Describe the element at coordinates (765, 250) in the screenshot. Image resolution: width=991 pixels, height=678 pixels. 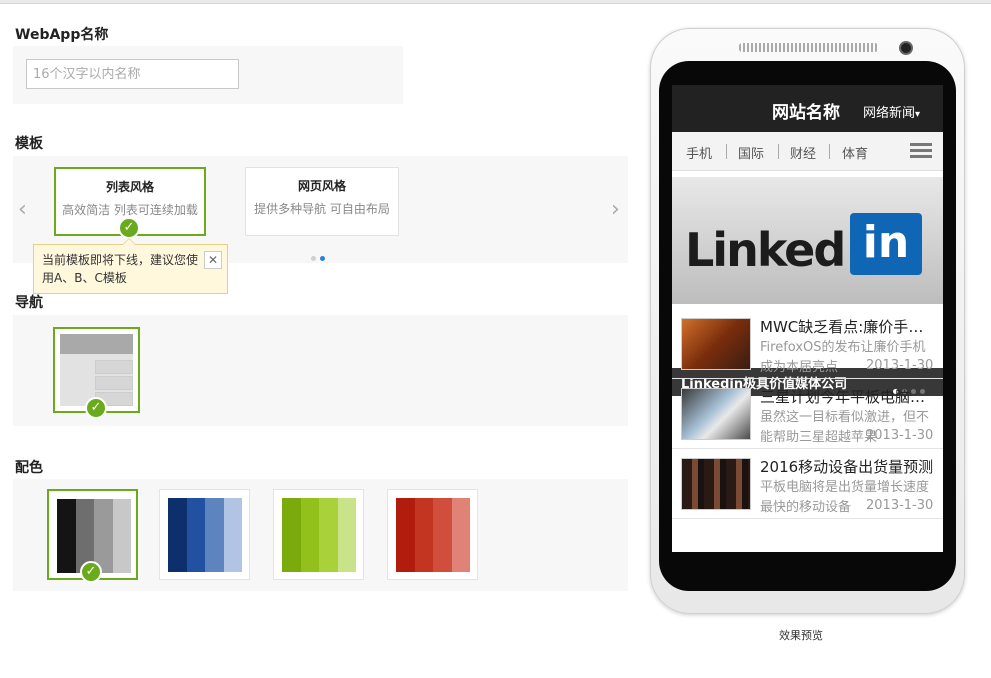
I see `banner-logo-text: Linked` at that location.